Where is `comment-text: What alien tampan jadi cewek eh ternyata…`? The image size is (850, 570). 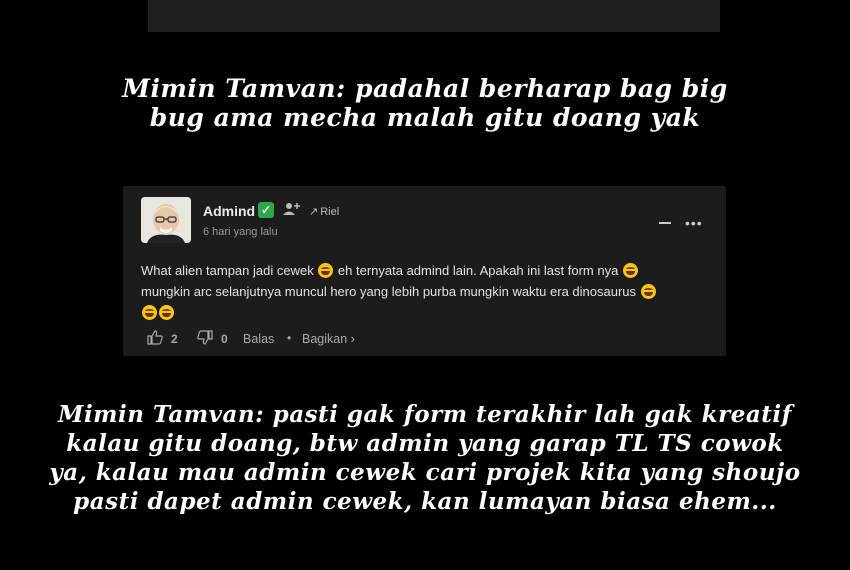
comment-text: What alien tampan jadi cewek eh ternyata… is located at coordinates (431, 291).